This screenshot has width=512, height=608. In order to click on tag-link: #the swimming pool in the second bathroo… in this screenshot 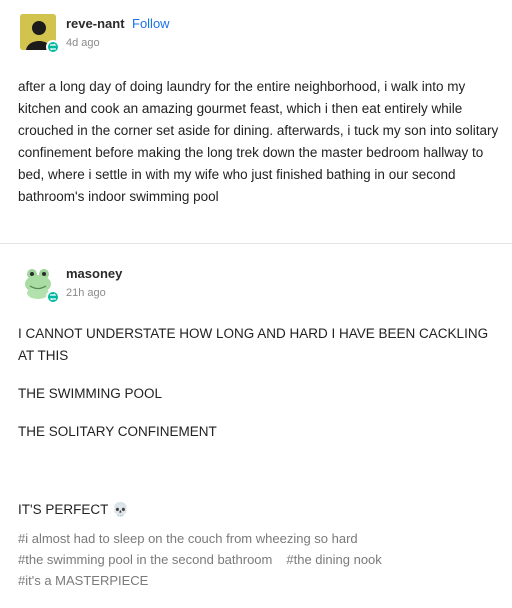, I will do `click(145, 559)`.